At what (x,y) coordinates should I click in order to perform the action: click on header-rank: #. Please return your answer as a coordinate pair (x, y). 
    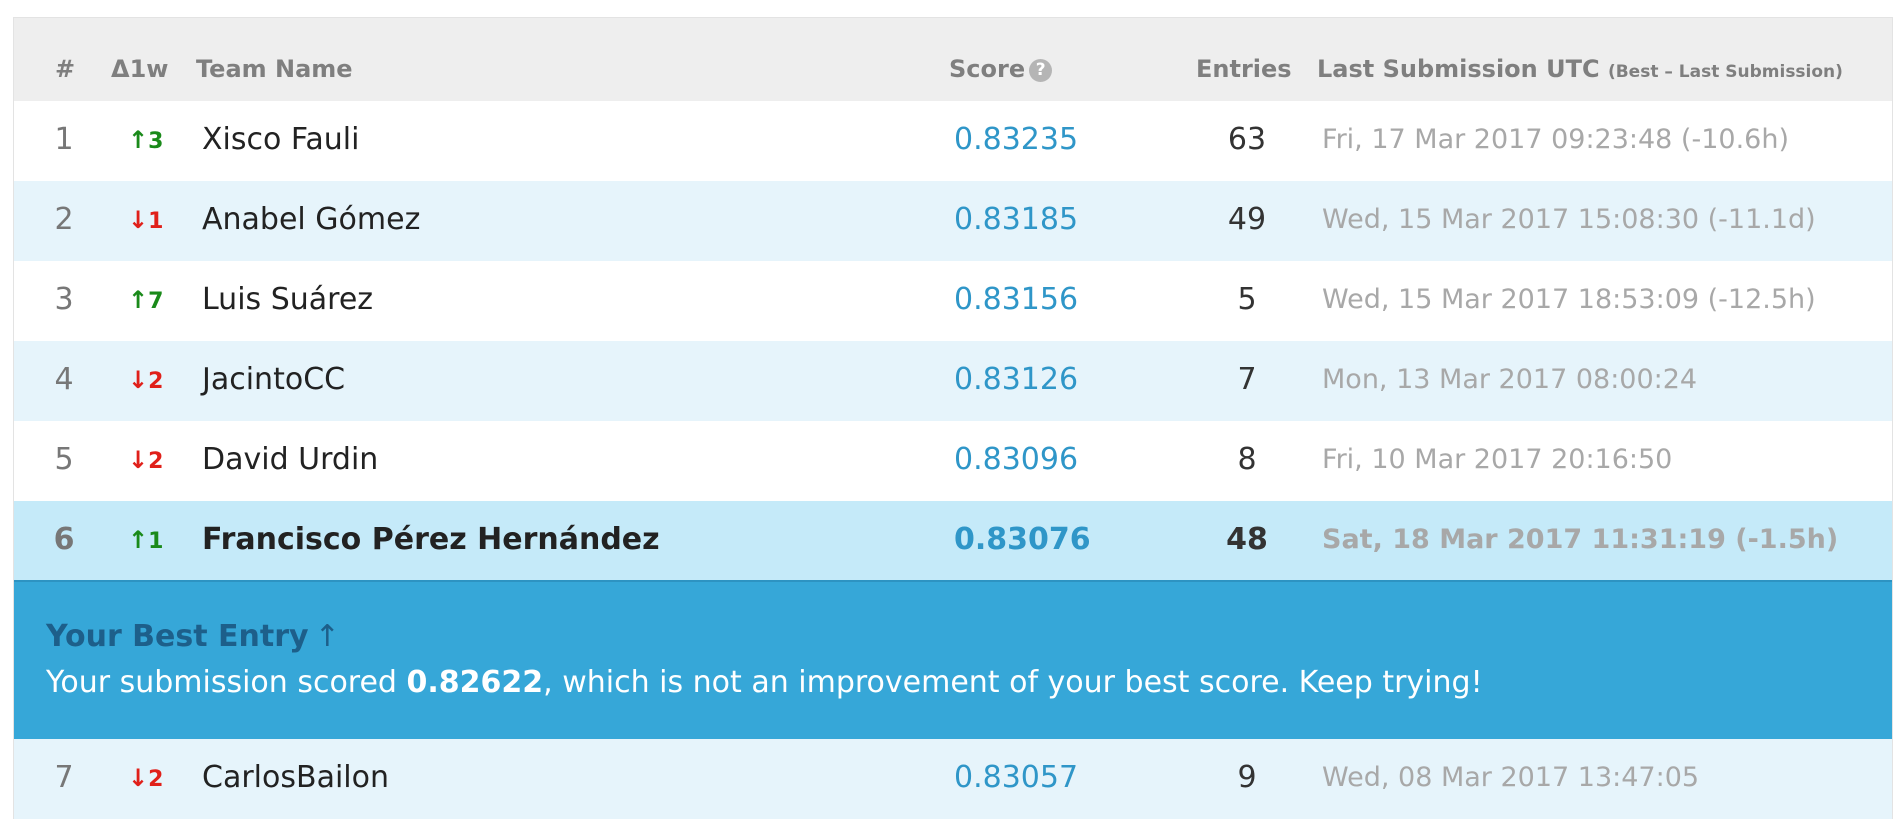
    Looking at the image, I should click on (65, 69).